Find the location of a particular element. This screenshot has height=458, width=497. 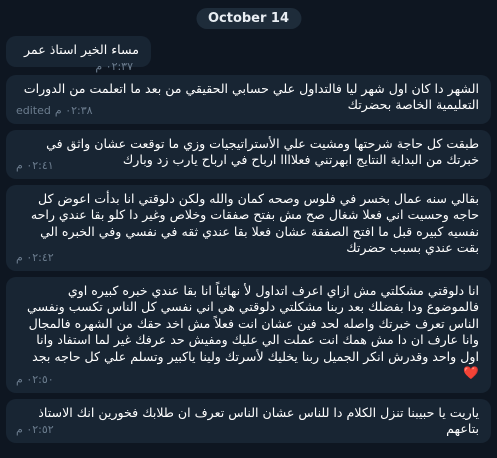

message-time: ٠٢:٤٢ م is located at coordinates (35, 257).